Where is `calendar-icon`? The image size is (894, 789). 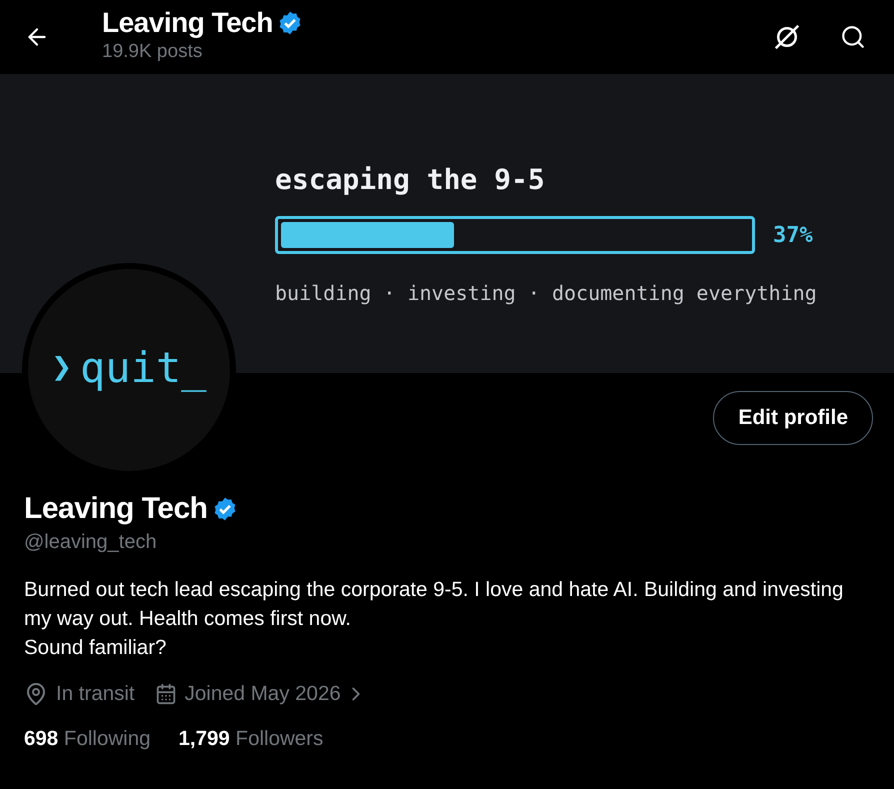
calendar-icon is located at coordinates (165, 694).